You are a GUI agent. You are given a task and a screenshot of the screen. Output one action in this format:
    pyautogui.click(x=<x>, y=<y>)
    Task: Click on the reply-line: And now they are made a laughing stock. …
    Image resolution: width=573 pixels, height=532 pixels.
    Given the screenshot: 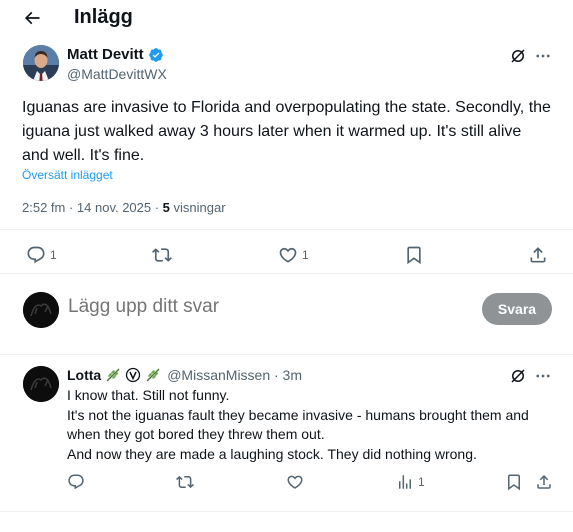 What is the action you would take?
    pyautogui.click(x=272, y=453)
    